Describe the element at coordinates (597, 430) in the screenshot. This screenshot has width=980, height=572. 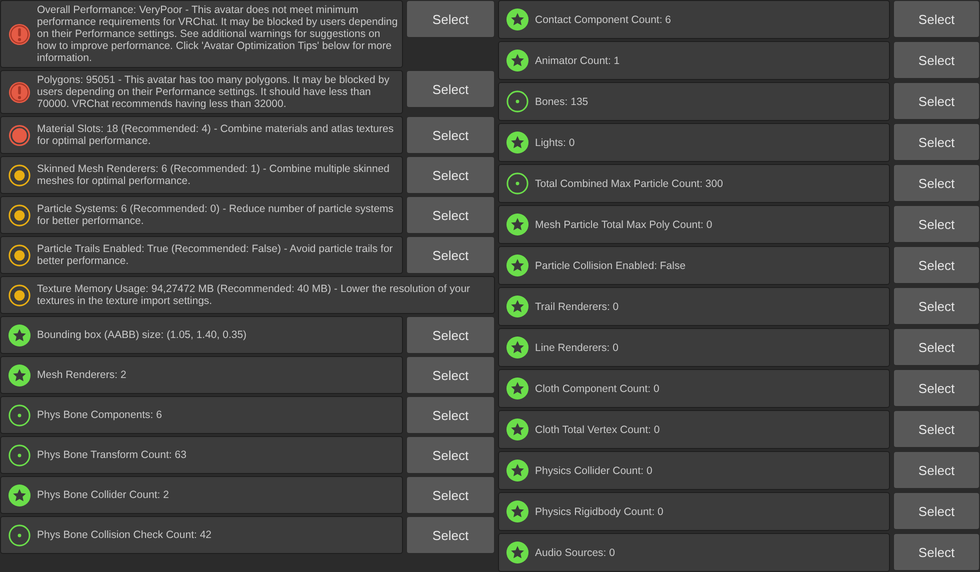
I see `performance-message: Cloth Total Vertex Count: 0` at that location.